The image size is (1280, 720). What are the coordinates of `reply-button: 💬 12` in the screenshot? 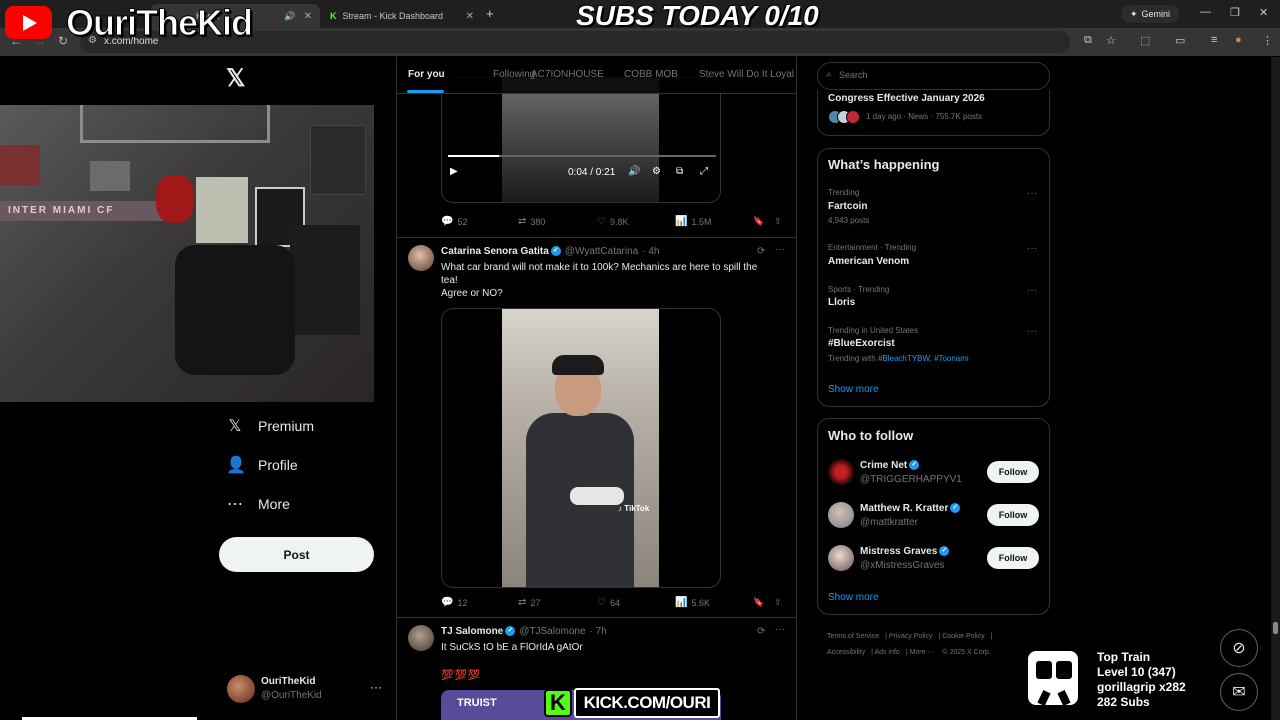 It's located at (454, 602).